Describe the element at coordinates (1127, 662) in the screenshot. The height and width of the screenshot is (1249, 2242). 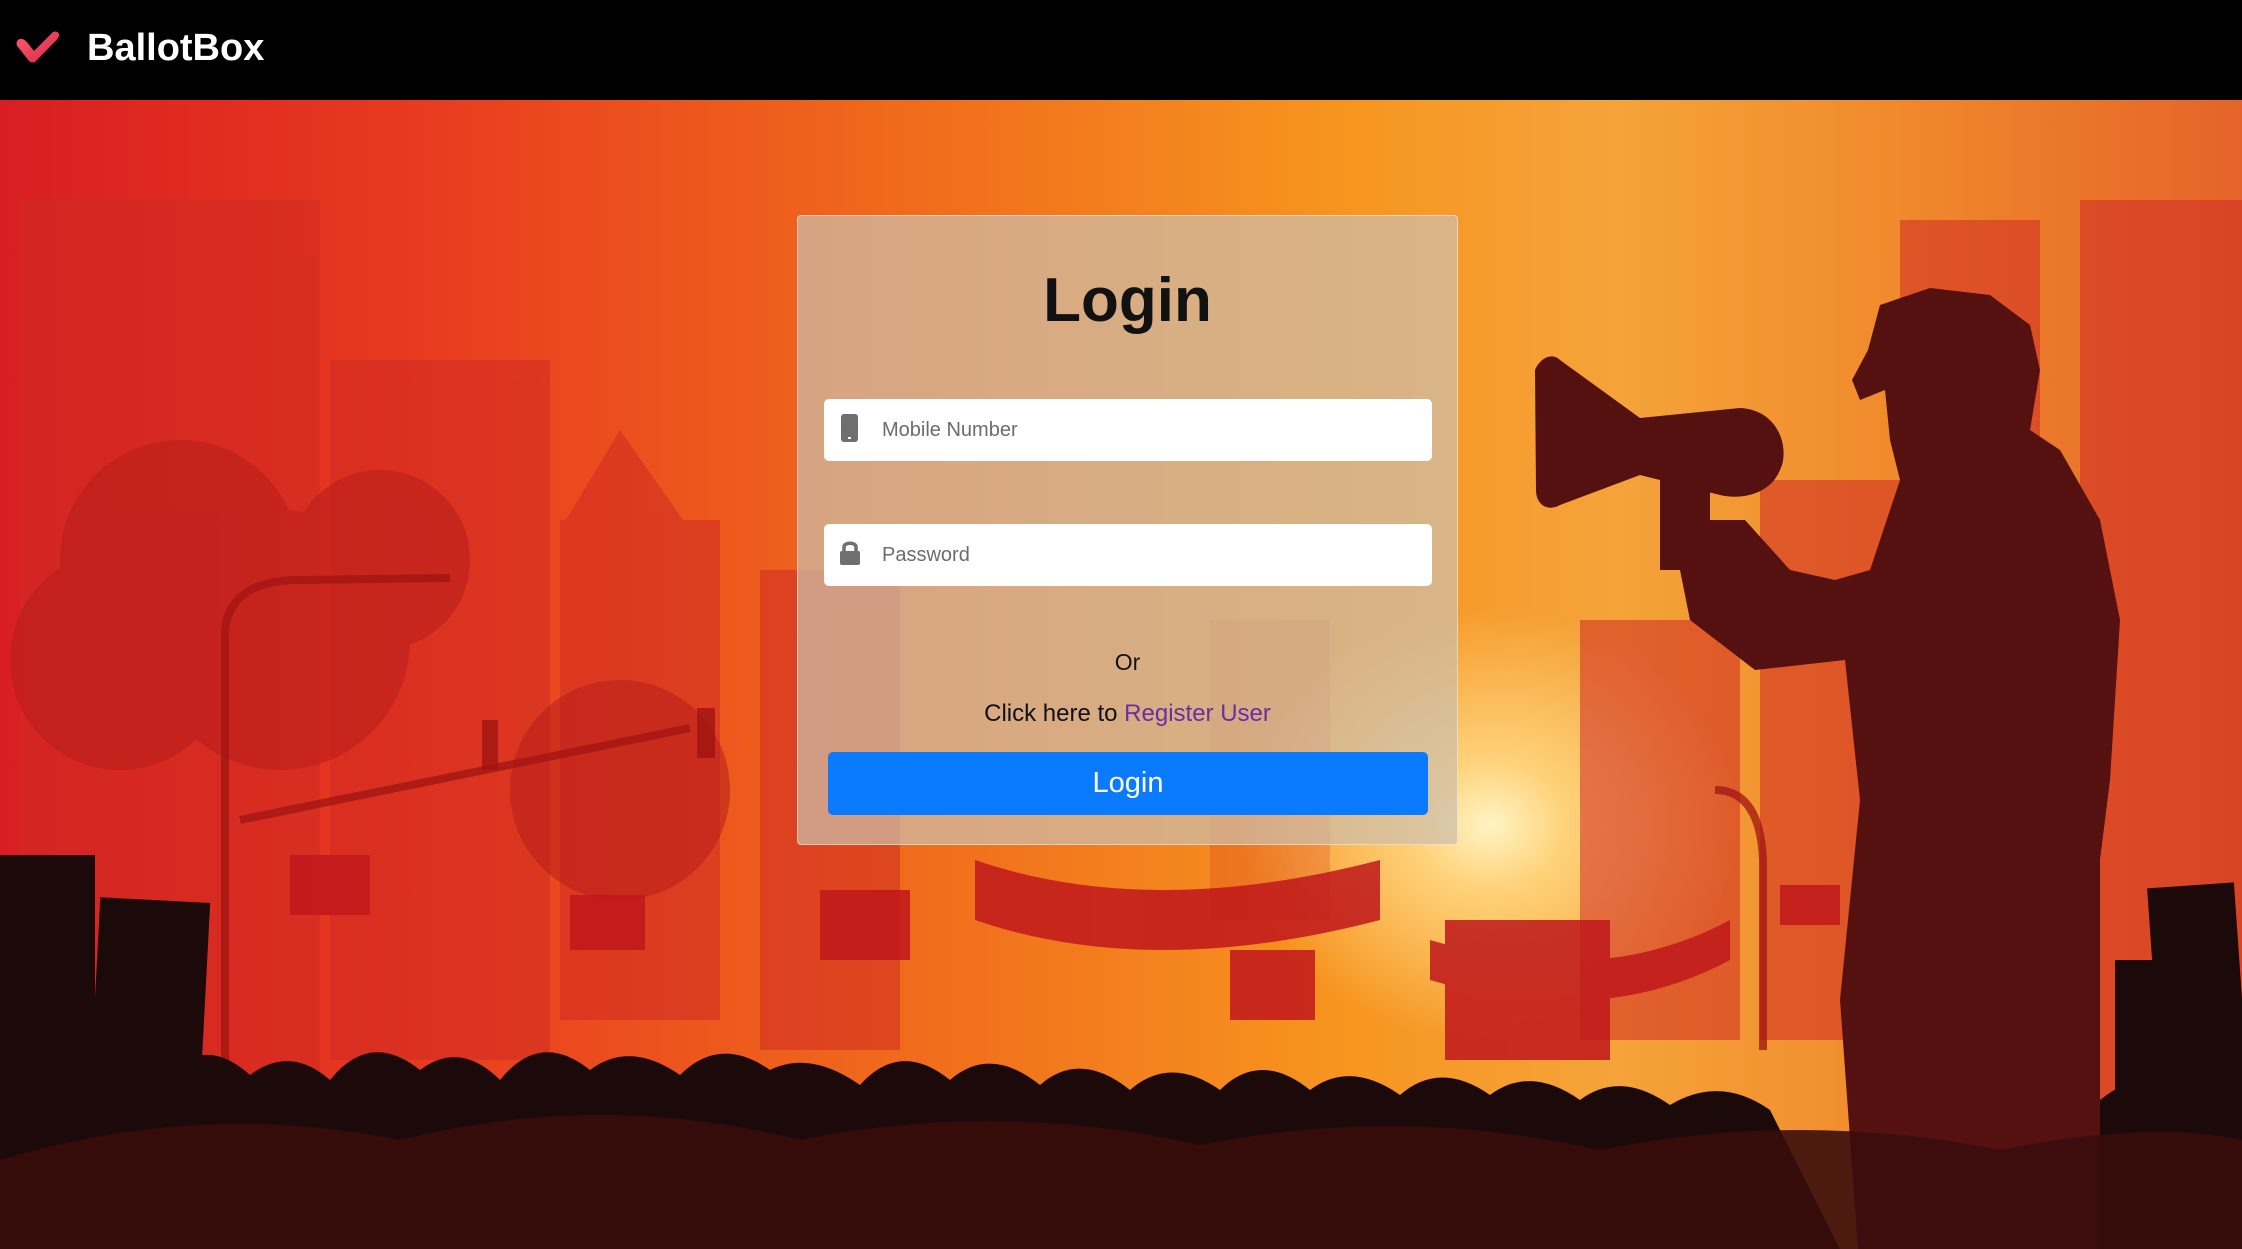
I see `or-divider-text: Or` at that location.